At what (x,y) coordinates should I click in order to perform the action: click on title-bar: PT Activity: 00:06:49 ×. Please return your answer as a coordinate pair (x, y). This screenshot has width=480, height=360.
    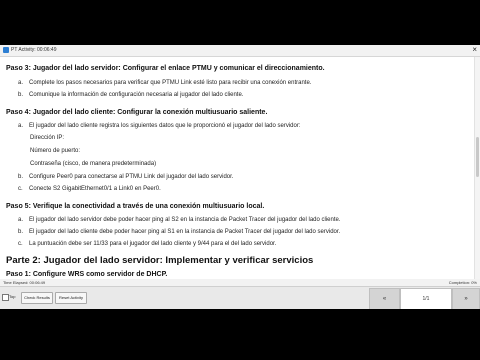
    Looking at the image, I should click on (240, 51).